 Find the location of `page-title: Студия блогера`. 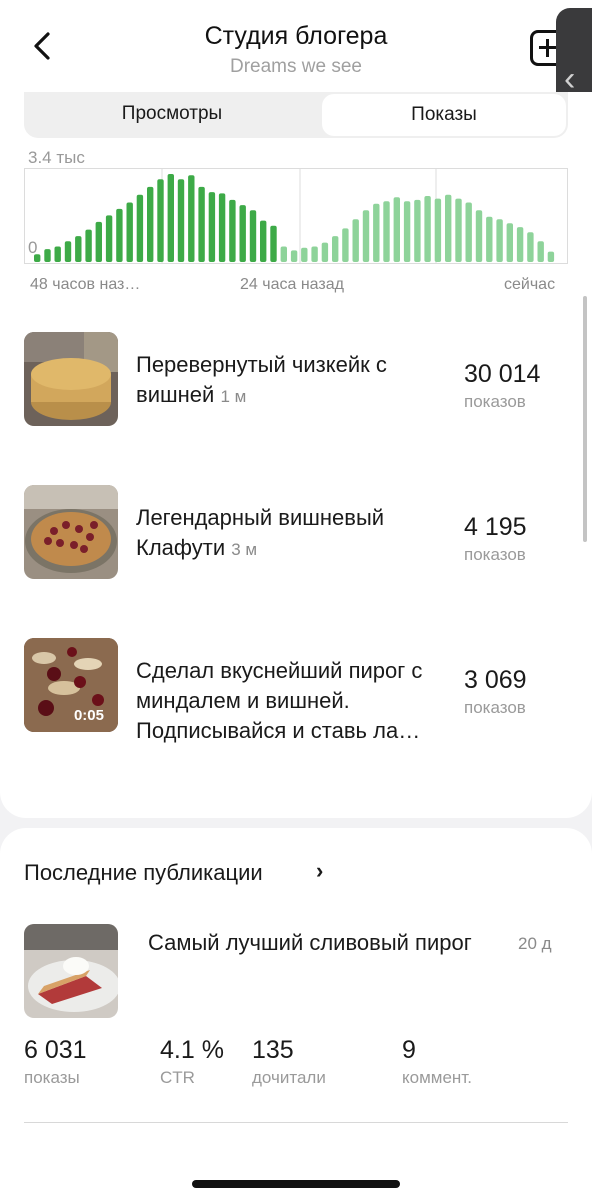

page-title: Студия блогера is located at coordinates (296, 36).